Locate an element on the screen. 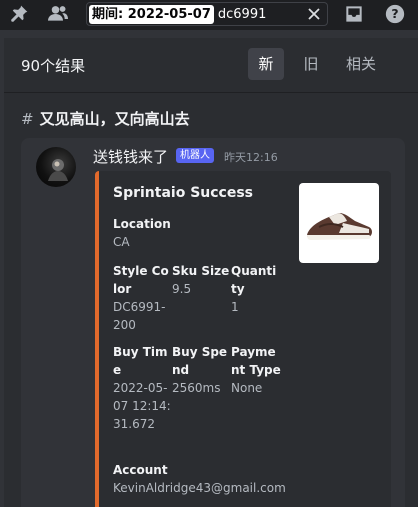 The width and height of the screenshot is (418, 507). message-author: 送钱钱来了 is located at coordinates (130, 156).